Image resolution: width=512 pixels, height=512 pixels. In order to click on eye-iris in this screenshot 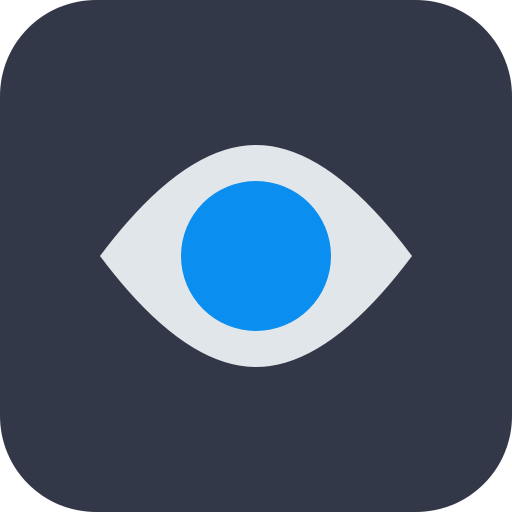, I will do `click(256, 256)`.